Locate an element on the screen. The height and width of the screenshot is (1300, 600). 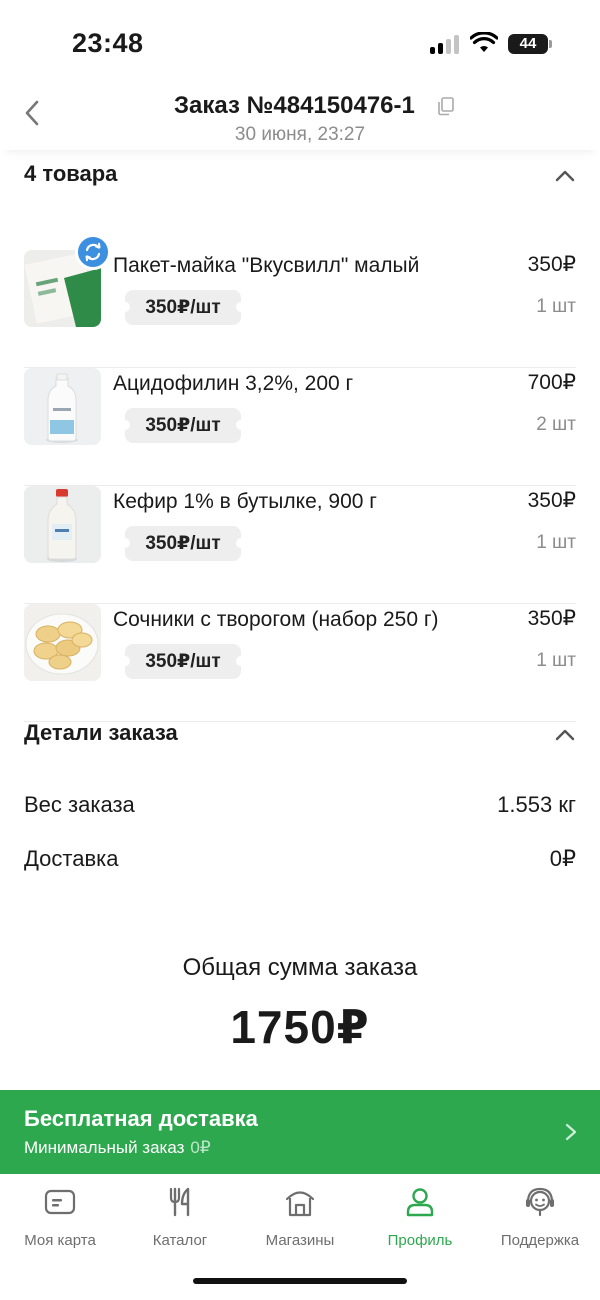
pastry-plate-thumbnail is located at coordinates (62, 642).